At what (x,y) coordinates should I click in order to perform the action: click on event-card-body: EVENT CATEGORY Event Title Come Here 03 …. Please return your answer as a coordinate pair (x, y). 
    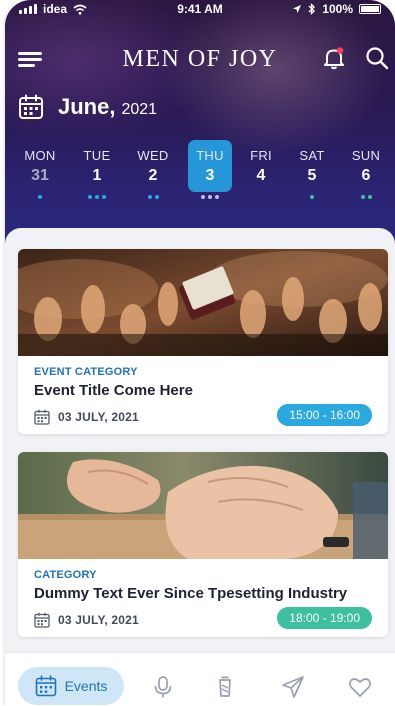
    Looking at the image, I should click on (203, 395).